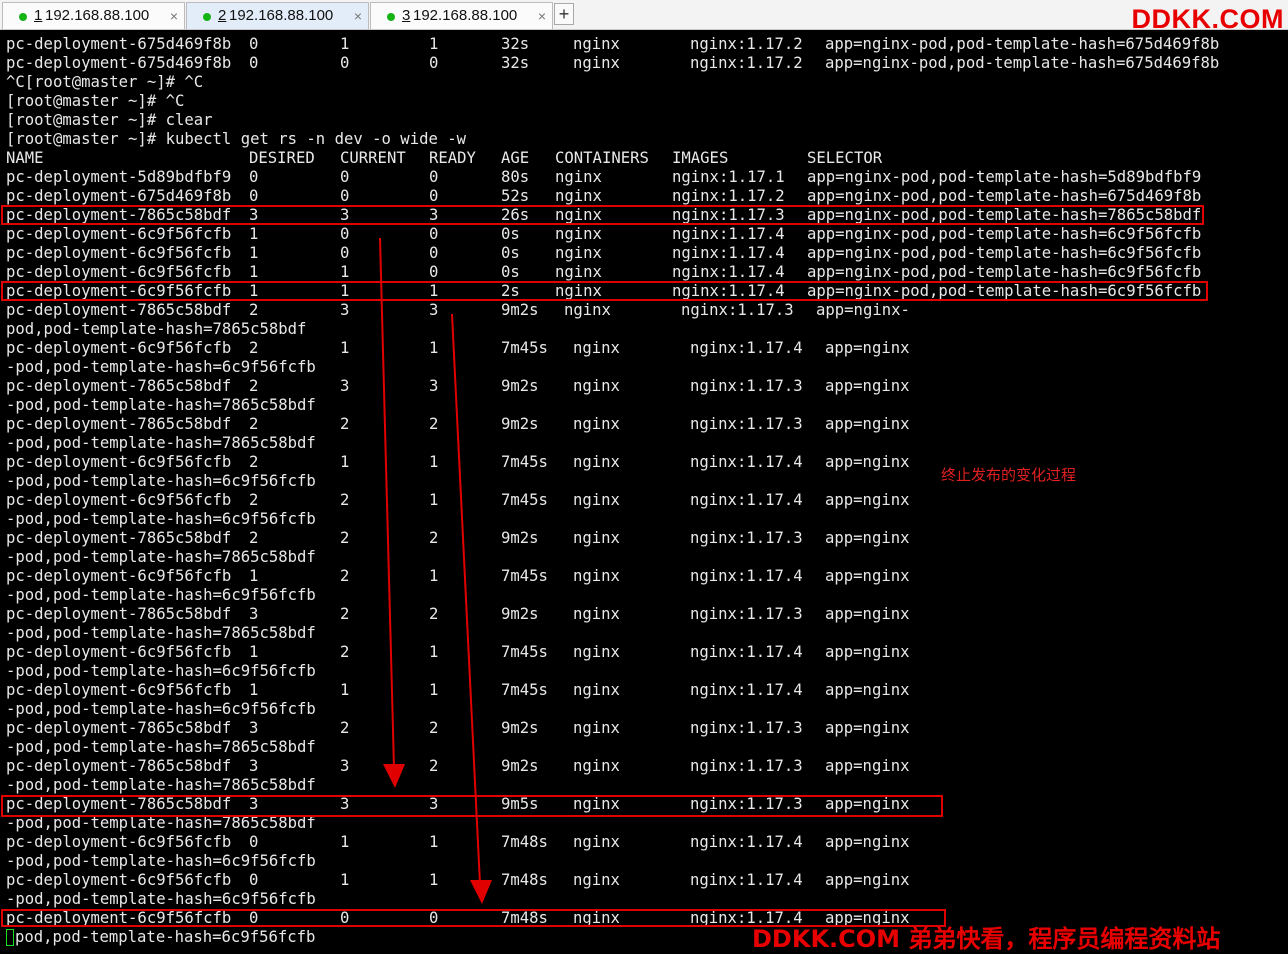  I want to click on watermark-footer: DDKK.COM 弟弟快看，程序员编程资料站, so click(986, 939).